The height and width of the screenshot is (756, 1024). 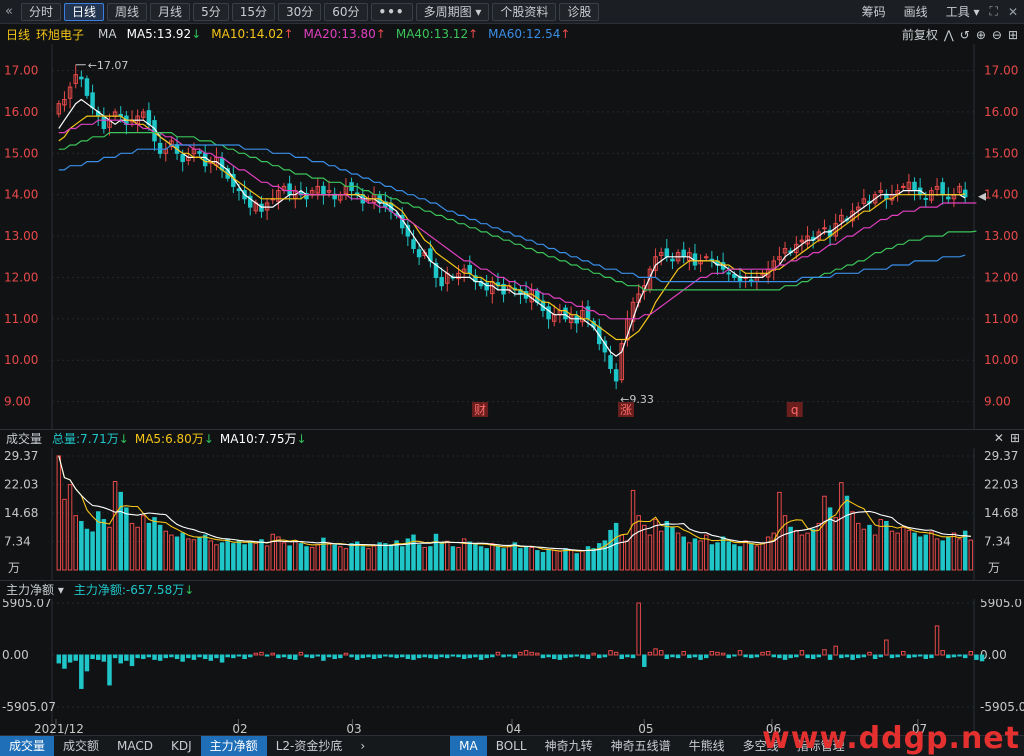 I want to click on close-panel-icon: ✕, so click(x=999, y=438).